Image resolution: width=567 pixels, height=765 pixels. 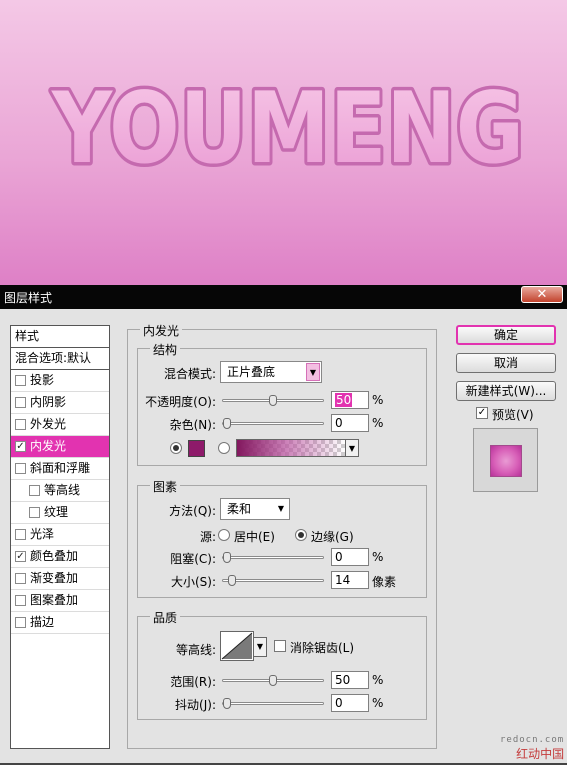 I want to click on effect-item: 斜面和浮雕, so click(x=60, y=469).